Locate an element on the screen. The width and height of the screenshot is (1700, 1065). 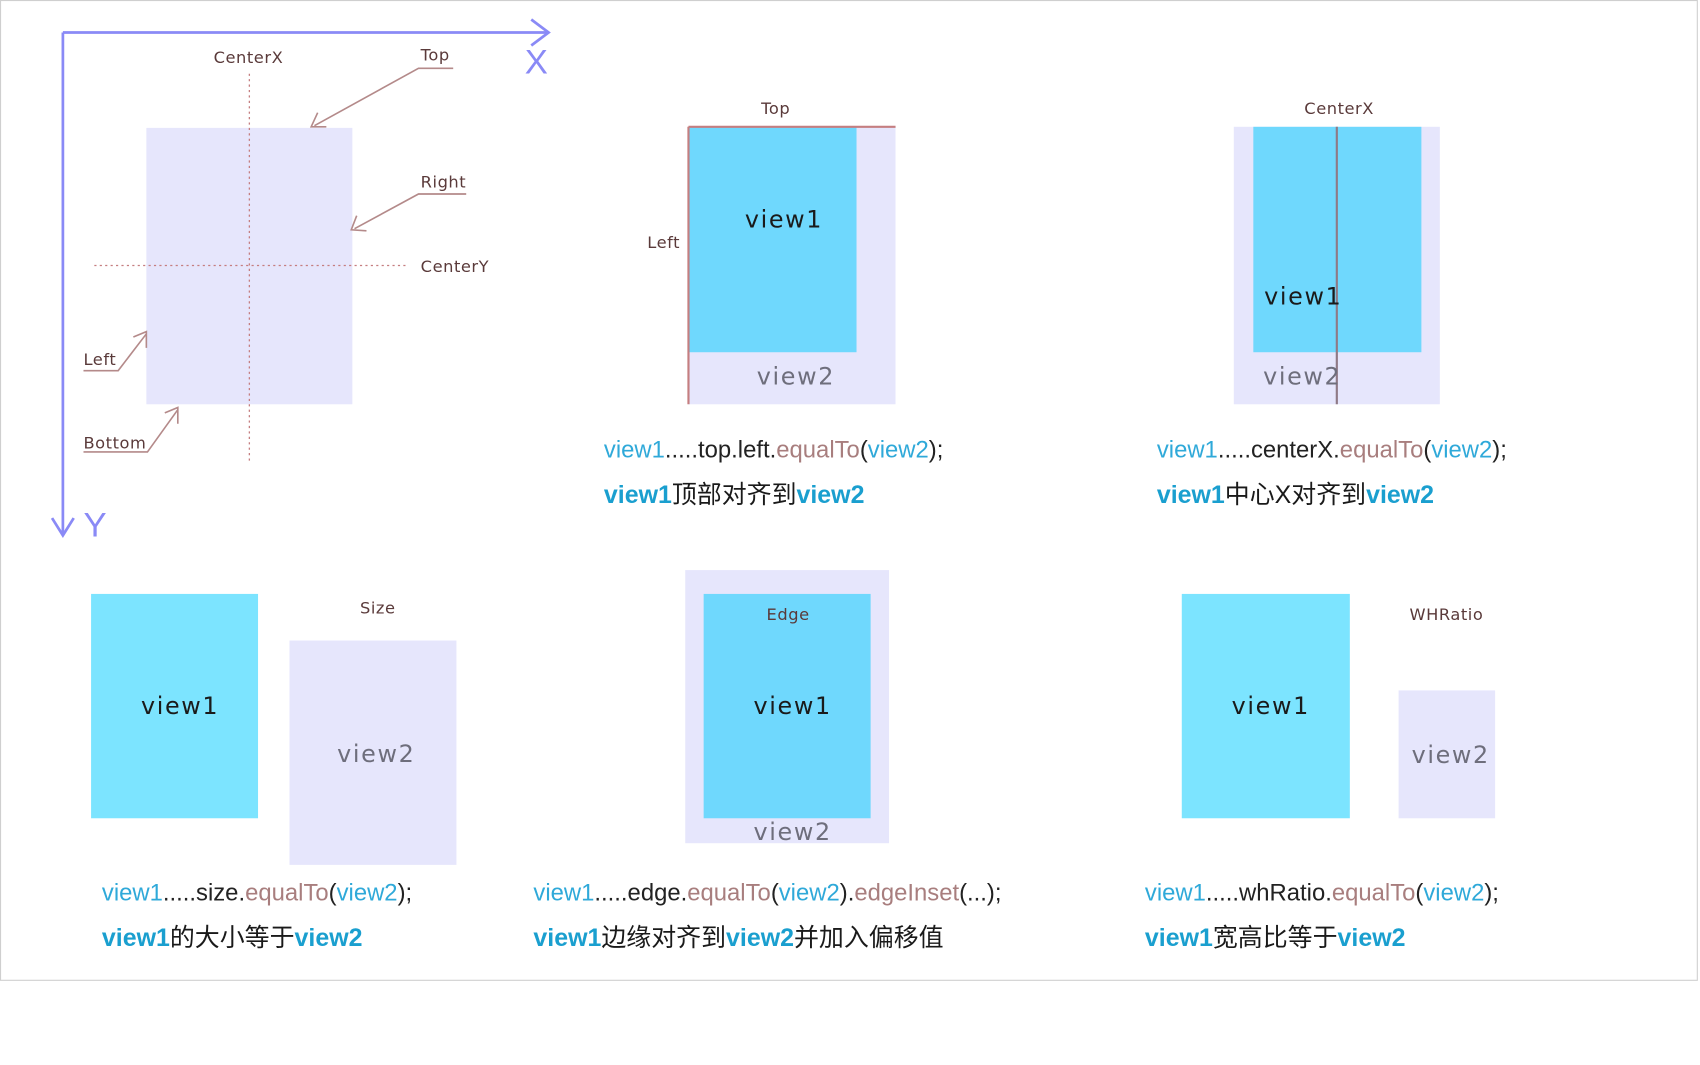
size-panel-view2-label: view2 is located at coordinates (376, 755).